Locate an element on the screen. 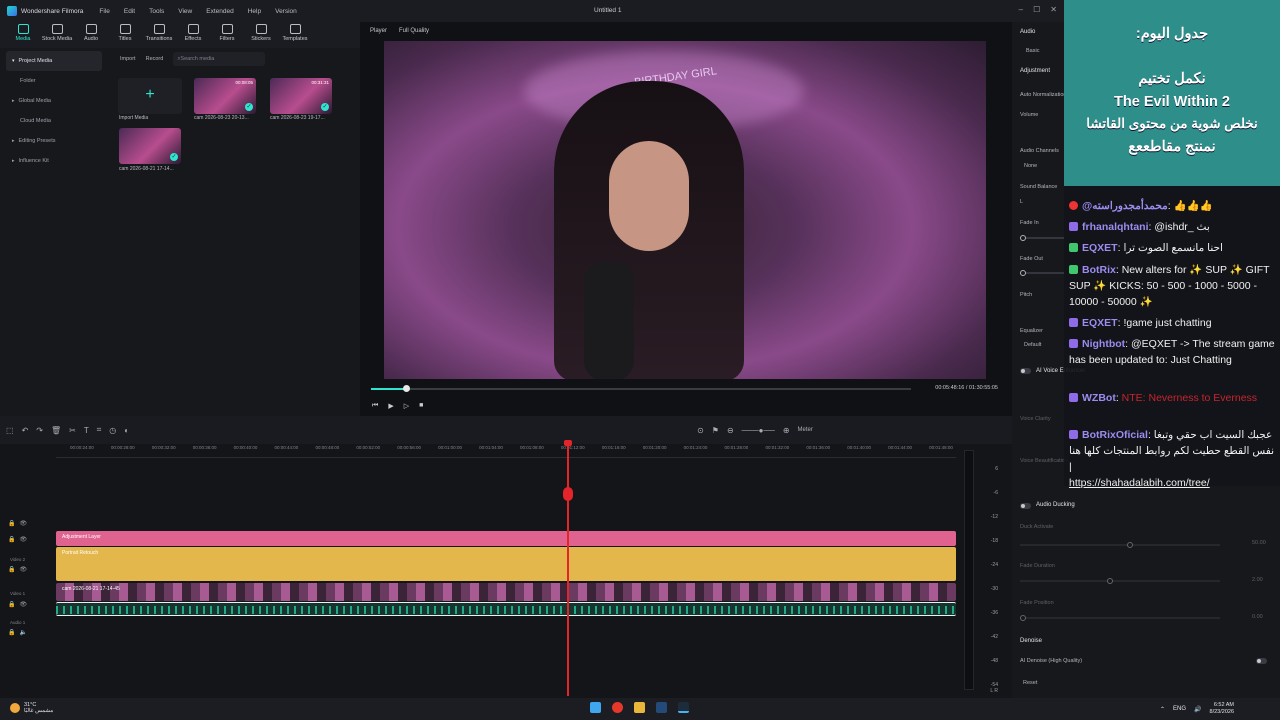 This screenshot has width=1280, height=720. stop-icon: ■ is located at coordinates (421, 406).